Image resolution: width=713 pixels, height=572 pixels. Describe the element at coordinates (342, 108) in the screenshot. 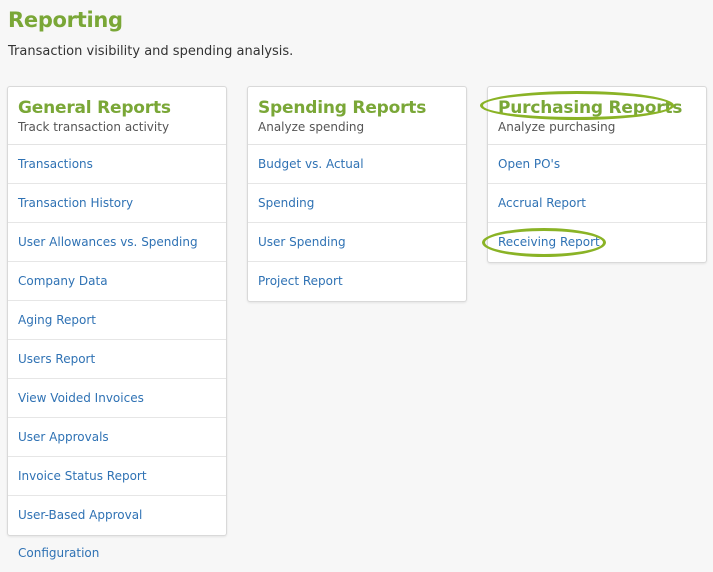

I see `card-title: Spending Reports` at that location.